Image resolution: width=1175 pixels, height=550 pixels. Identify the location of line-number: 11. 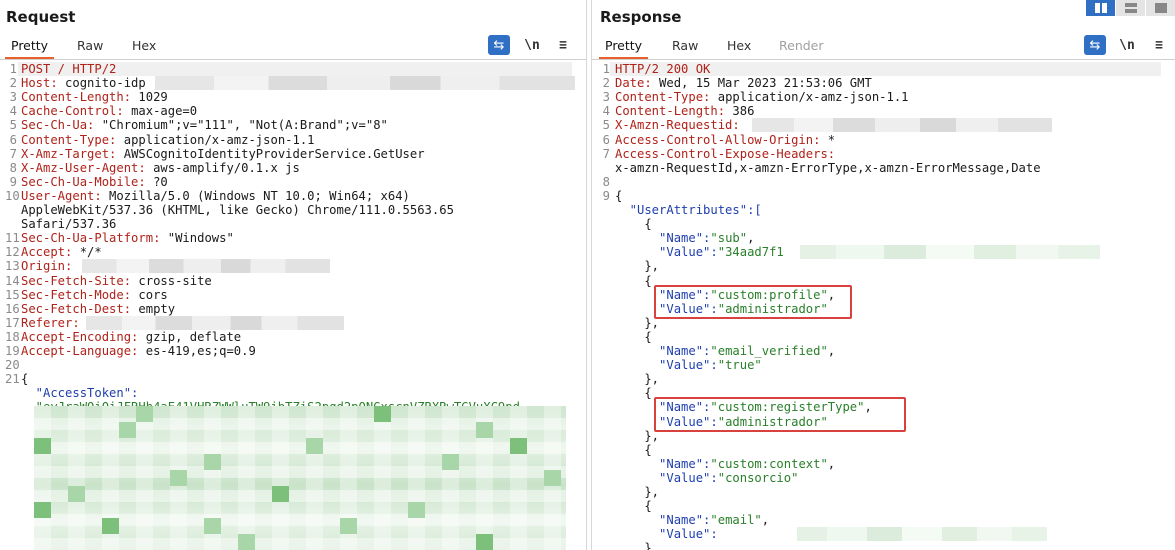
(12, 238).